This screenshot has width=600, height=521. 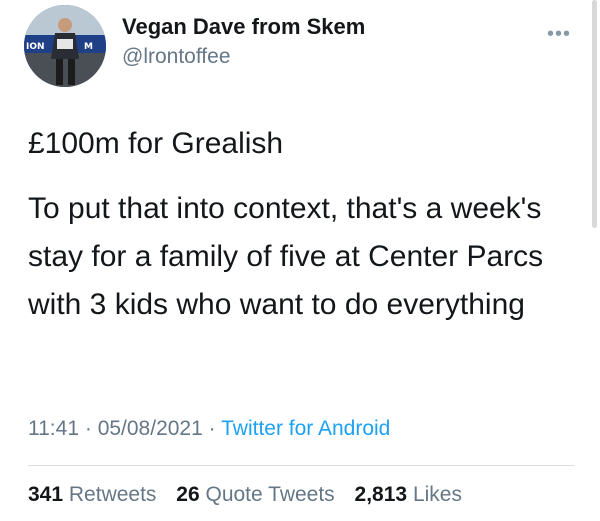 I want to click on tweet-text-line: £100m for Grealish, so click(x=156, y=143).